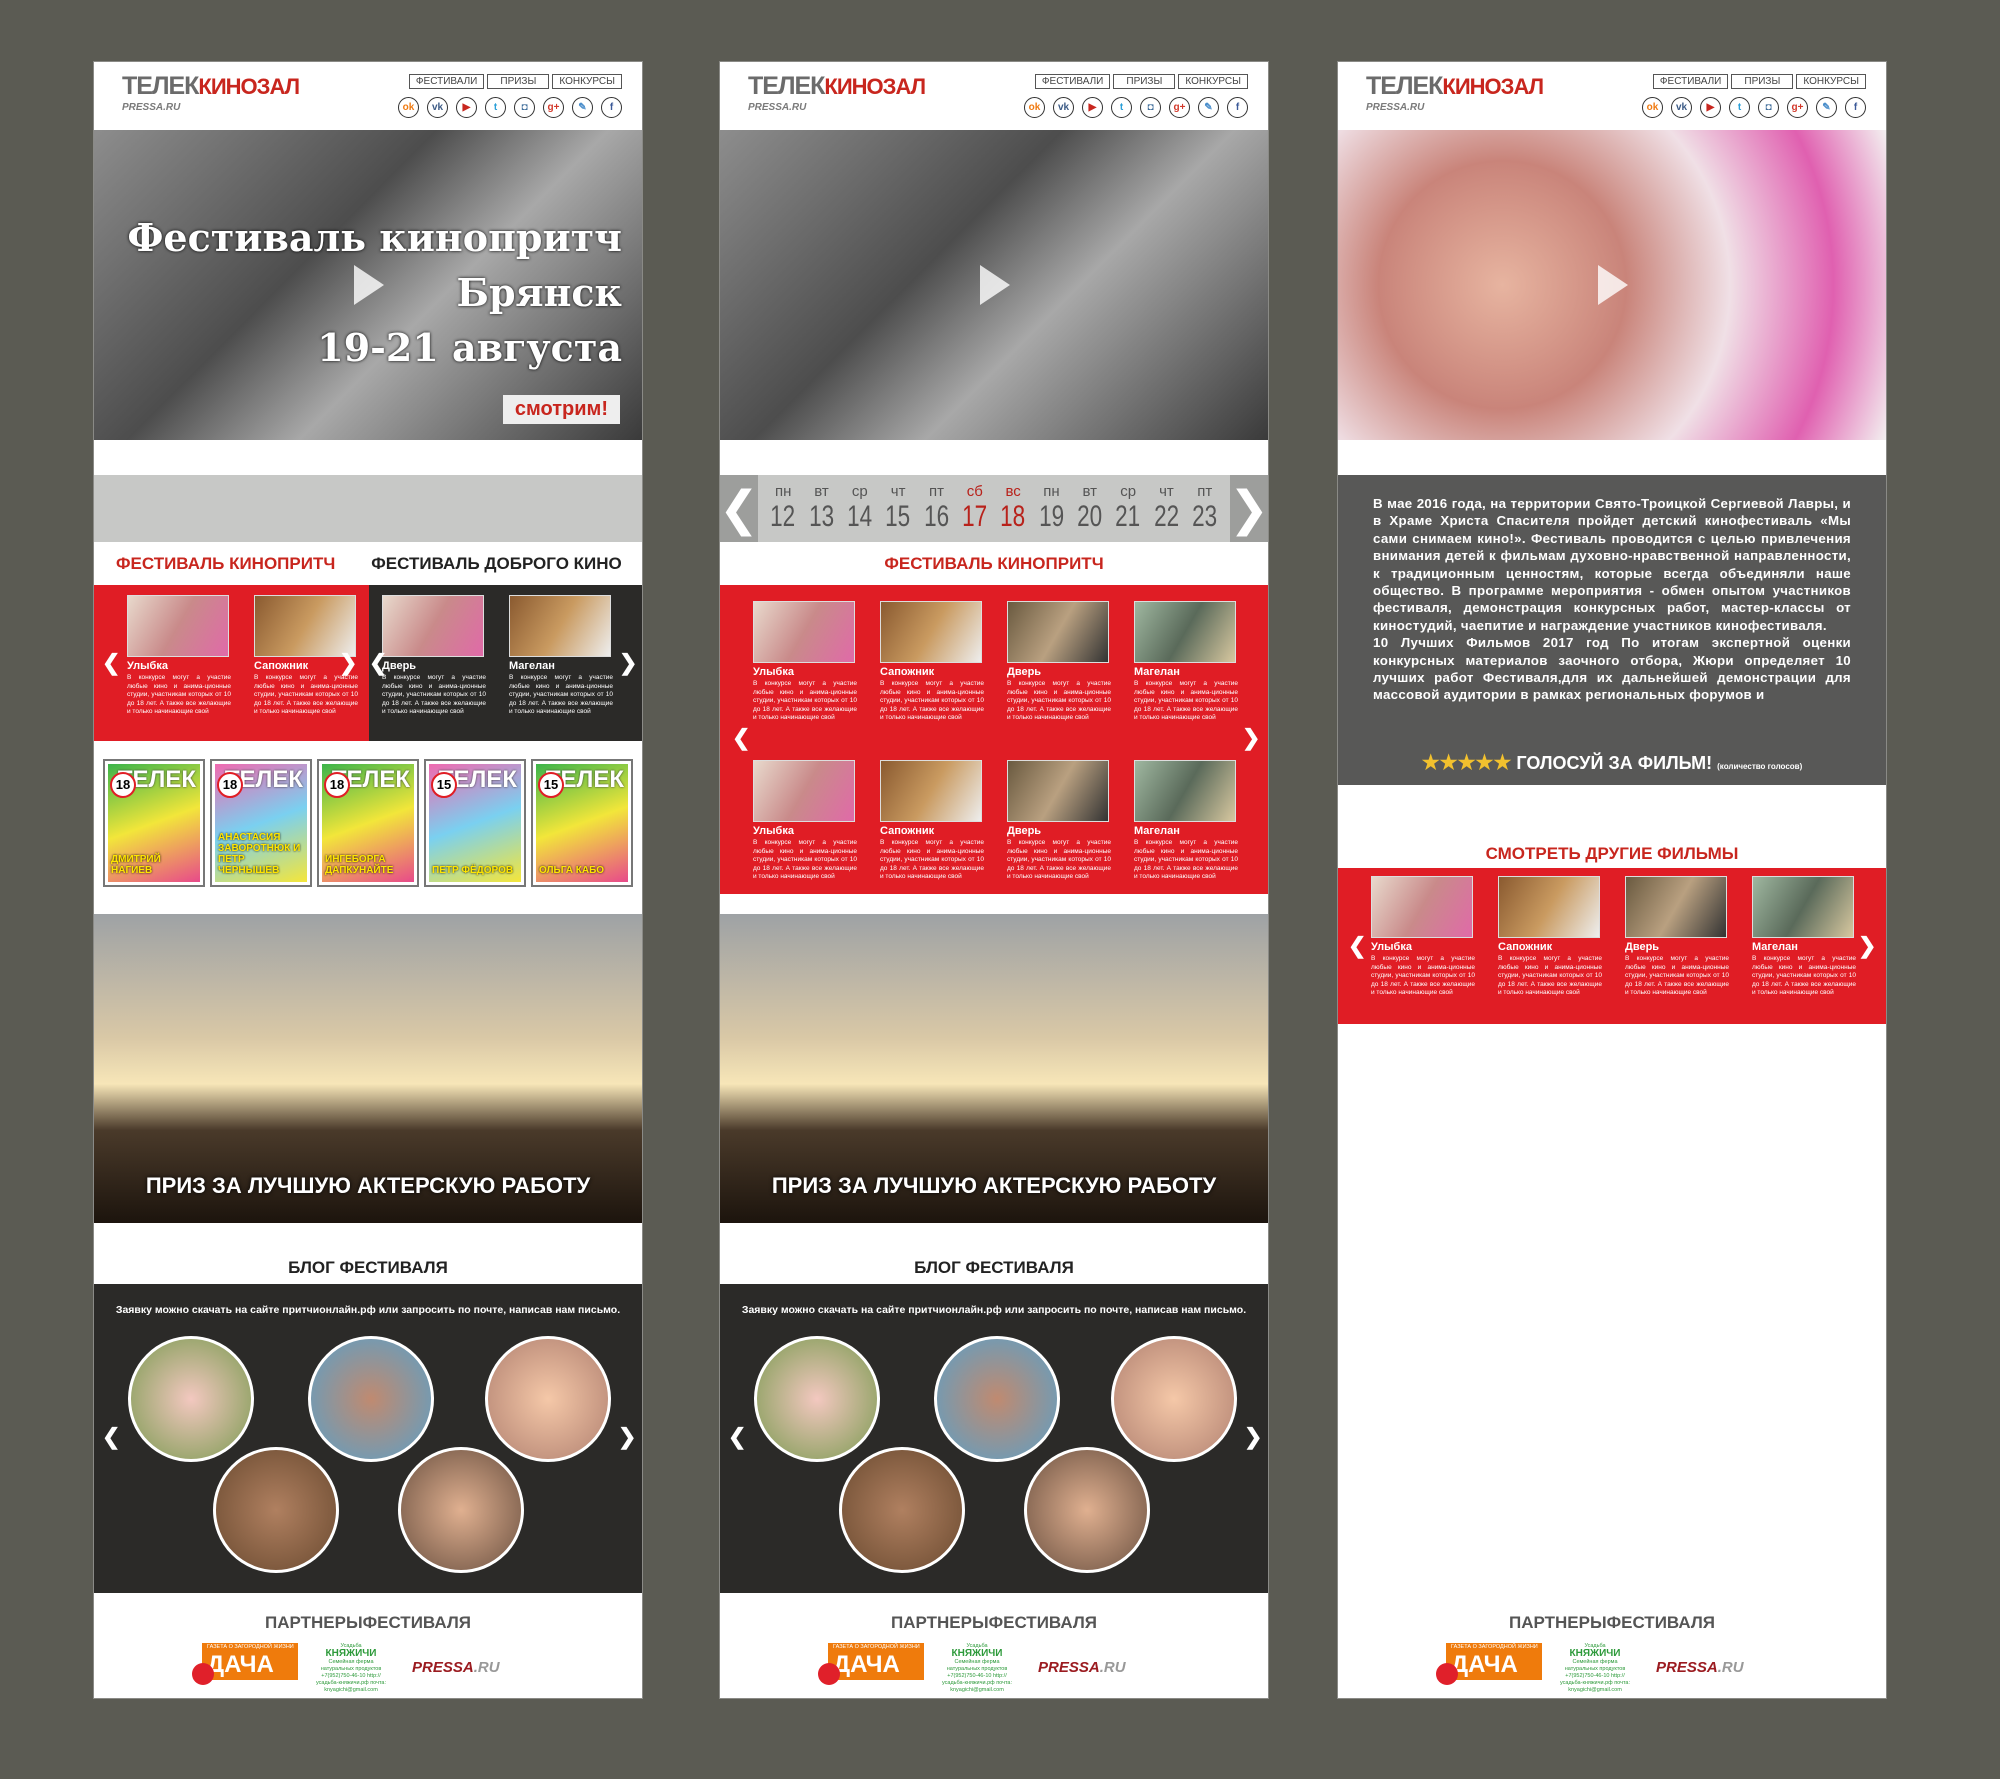 Image resolution: width=2000 pixels, height=1779 pixels. Describe the element at coordinates (496, 564) in the screenshot. I see `tab-festival-dobro: ФЕСТИВАЛЬ ДОБРОГО КИНО` at that location.